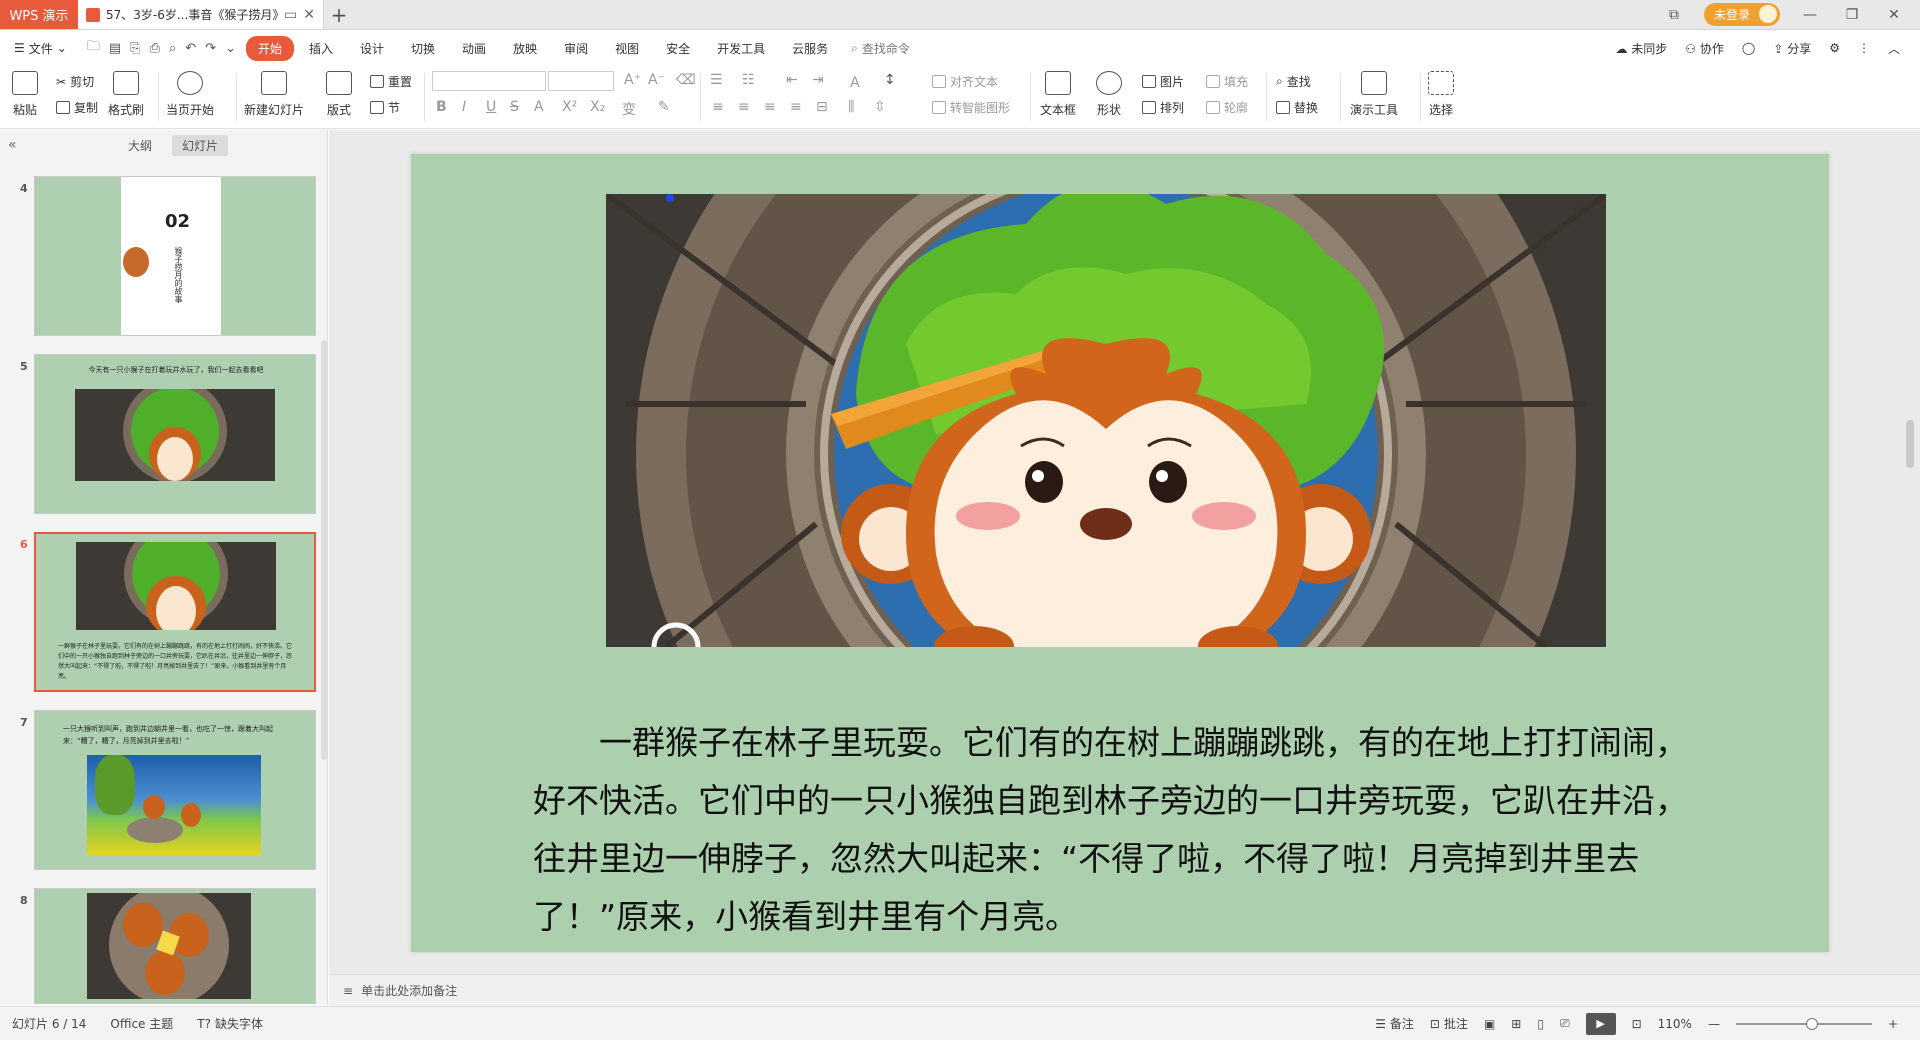 This screenshot has width=1920, height=1040. What do you see at coordinates (75, 81) in the screenshot?
I see `cut-button: ✂ 剪切` at bounding box center [75, 81].